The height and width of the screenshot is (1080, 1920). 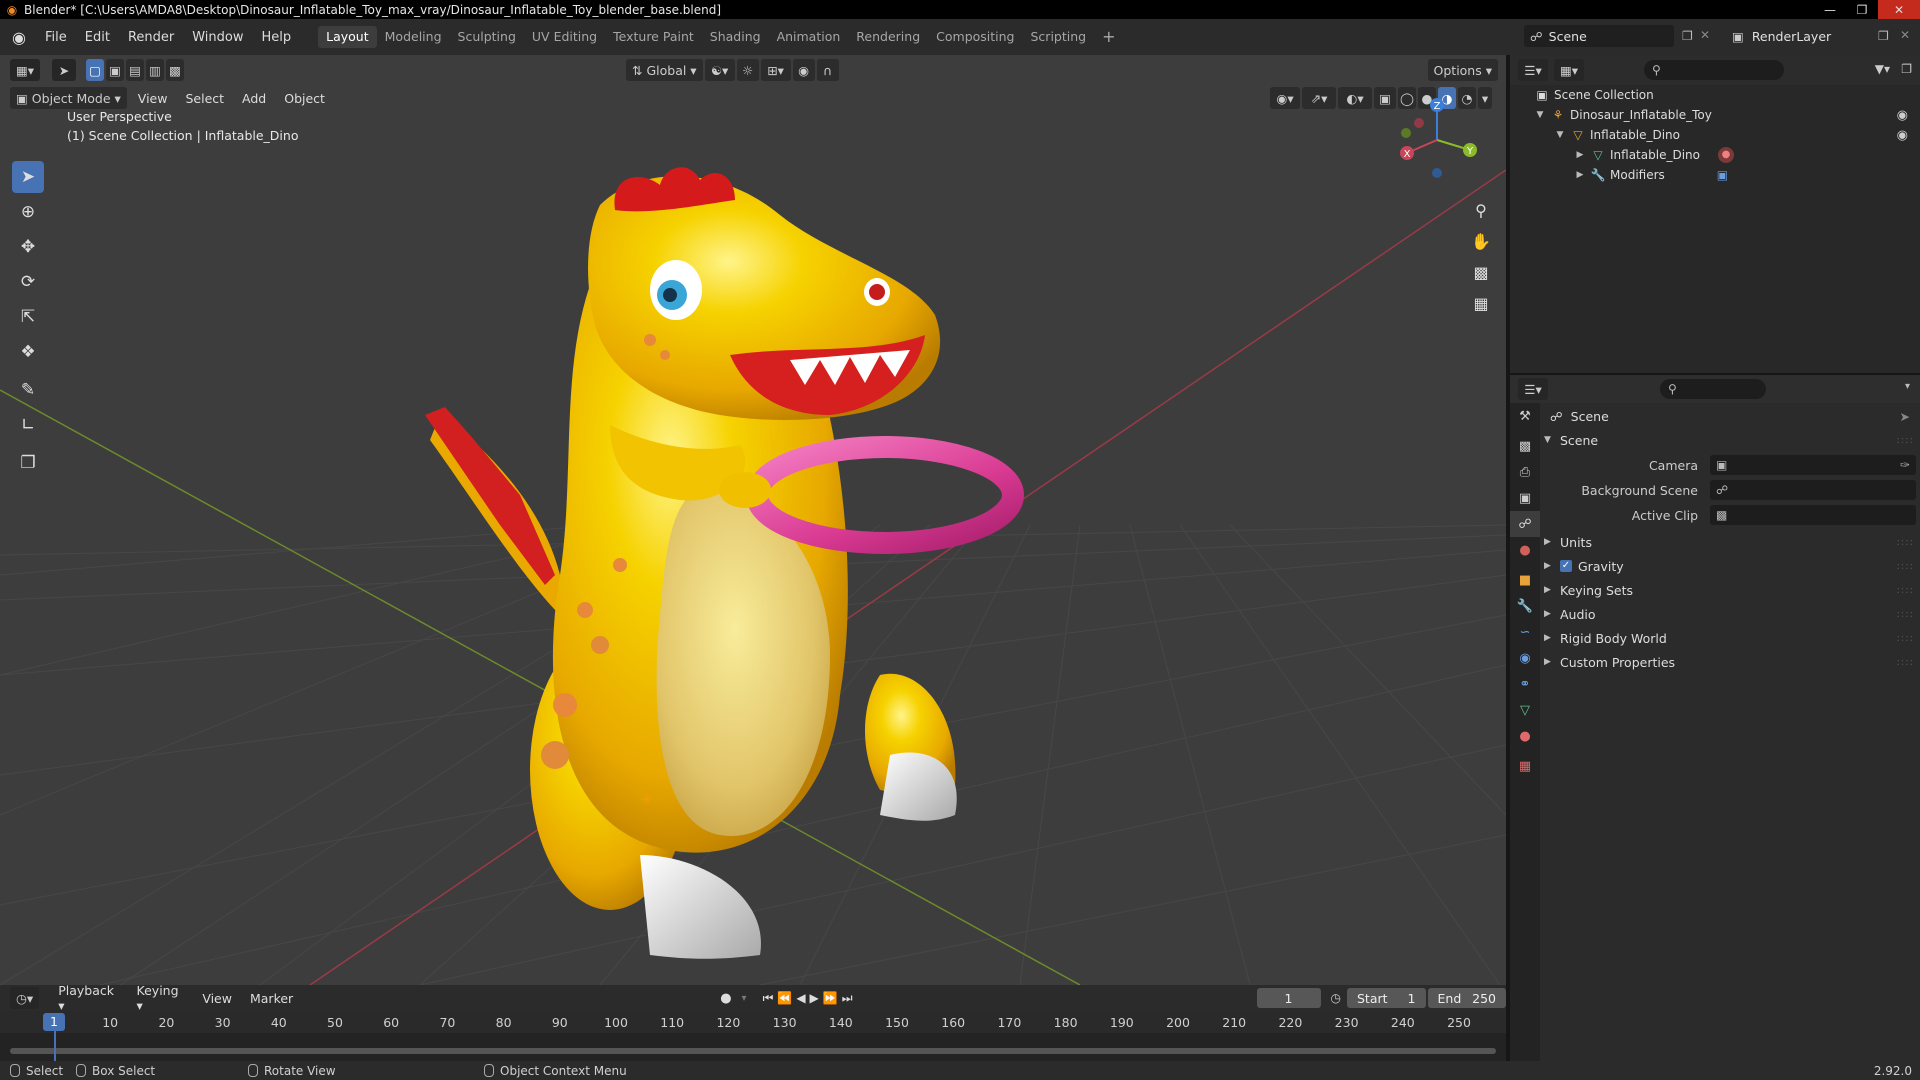 I want to click on texture-tab-icon: ▦, so click(x=1525, y=766).